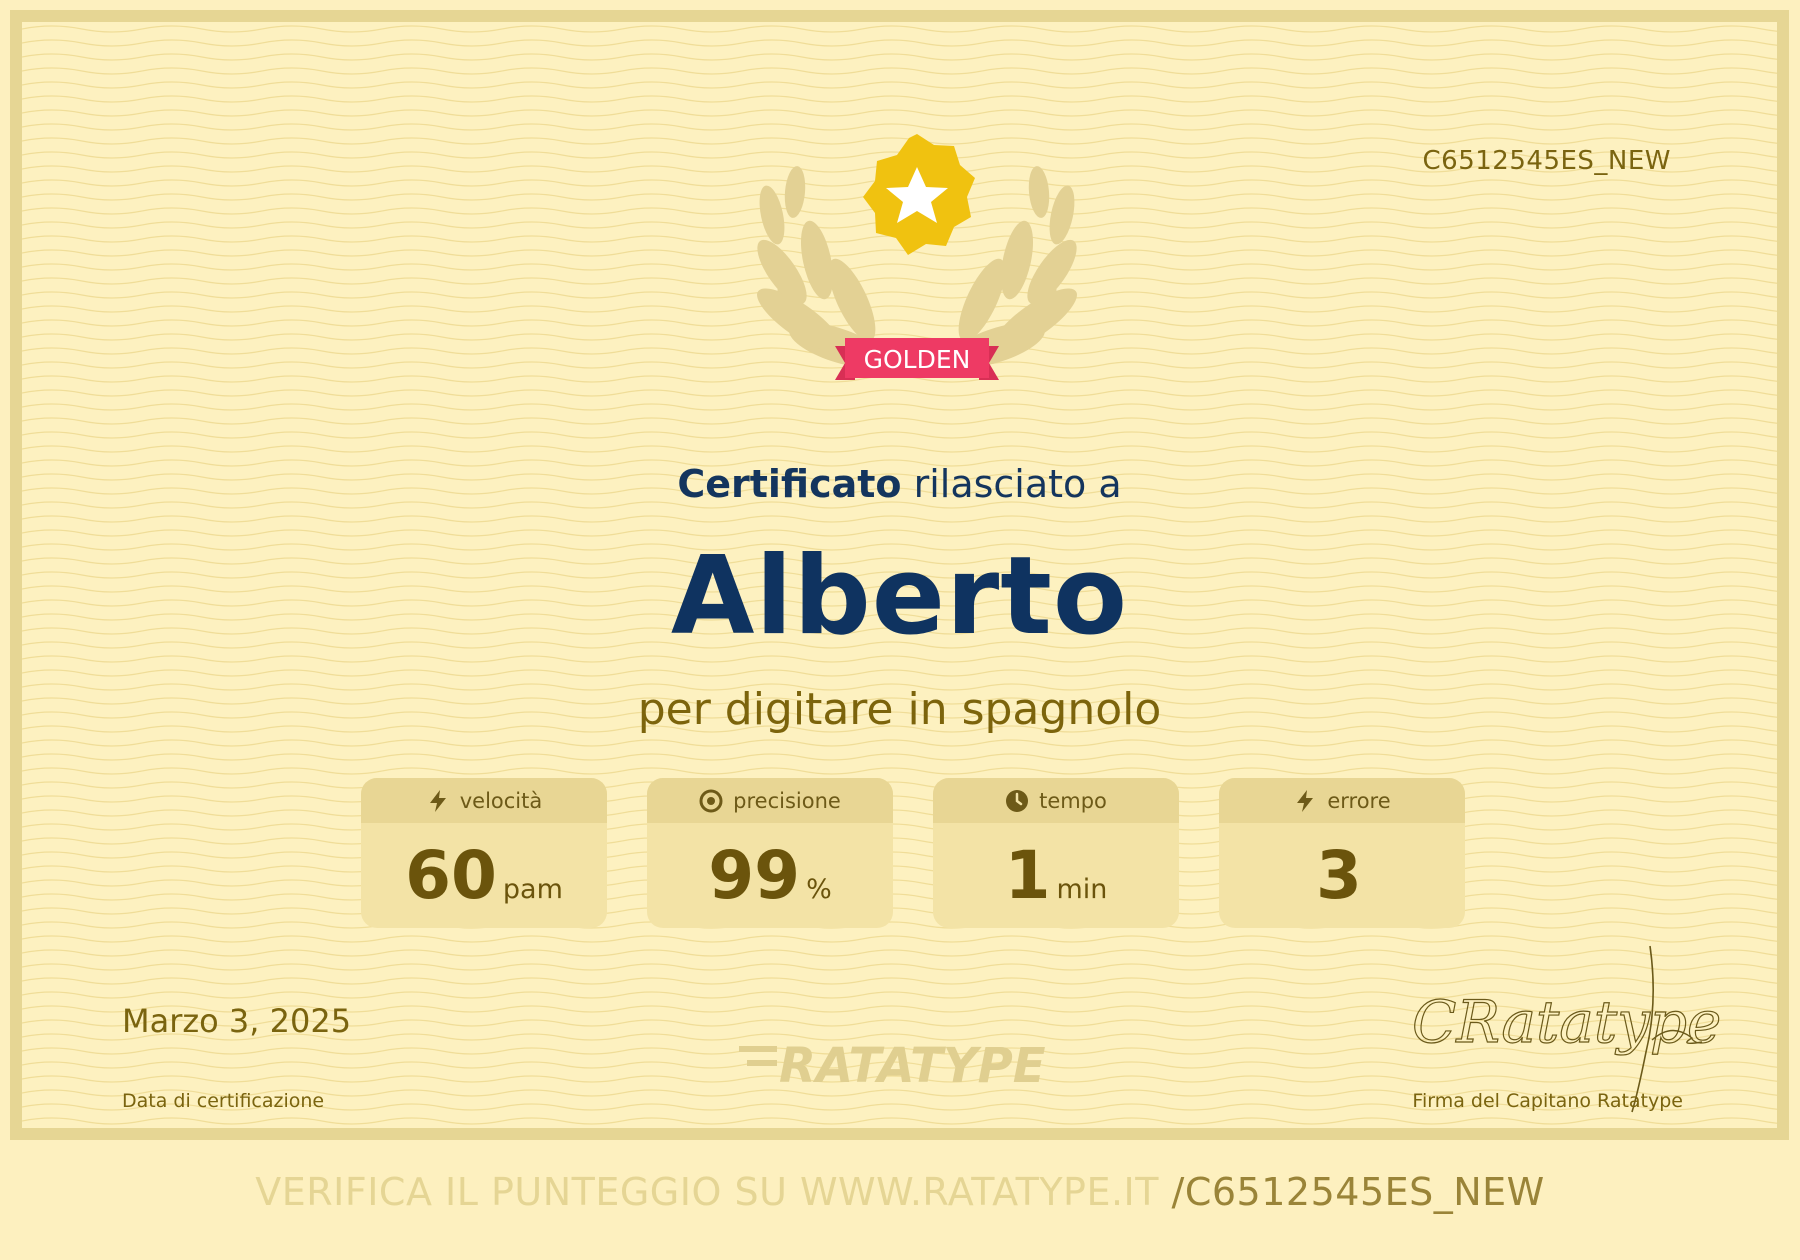  Describe the element at coordinates (787, 800) in the screenshot. I see `stat-label: precisione` at that location.